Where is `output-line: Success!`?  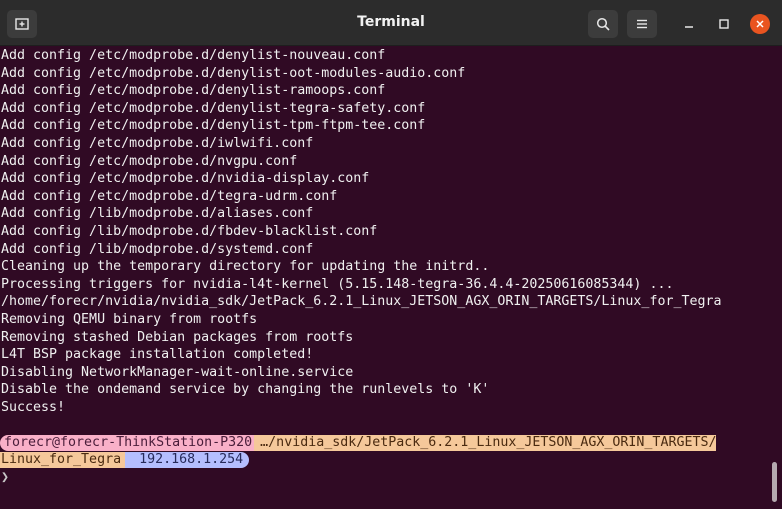
output-line: Success! is located at coordinates (33, 407).